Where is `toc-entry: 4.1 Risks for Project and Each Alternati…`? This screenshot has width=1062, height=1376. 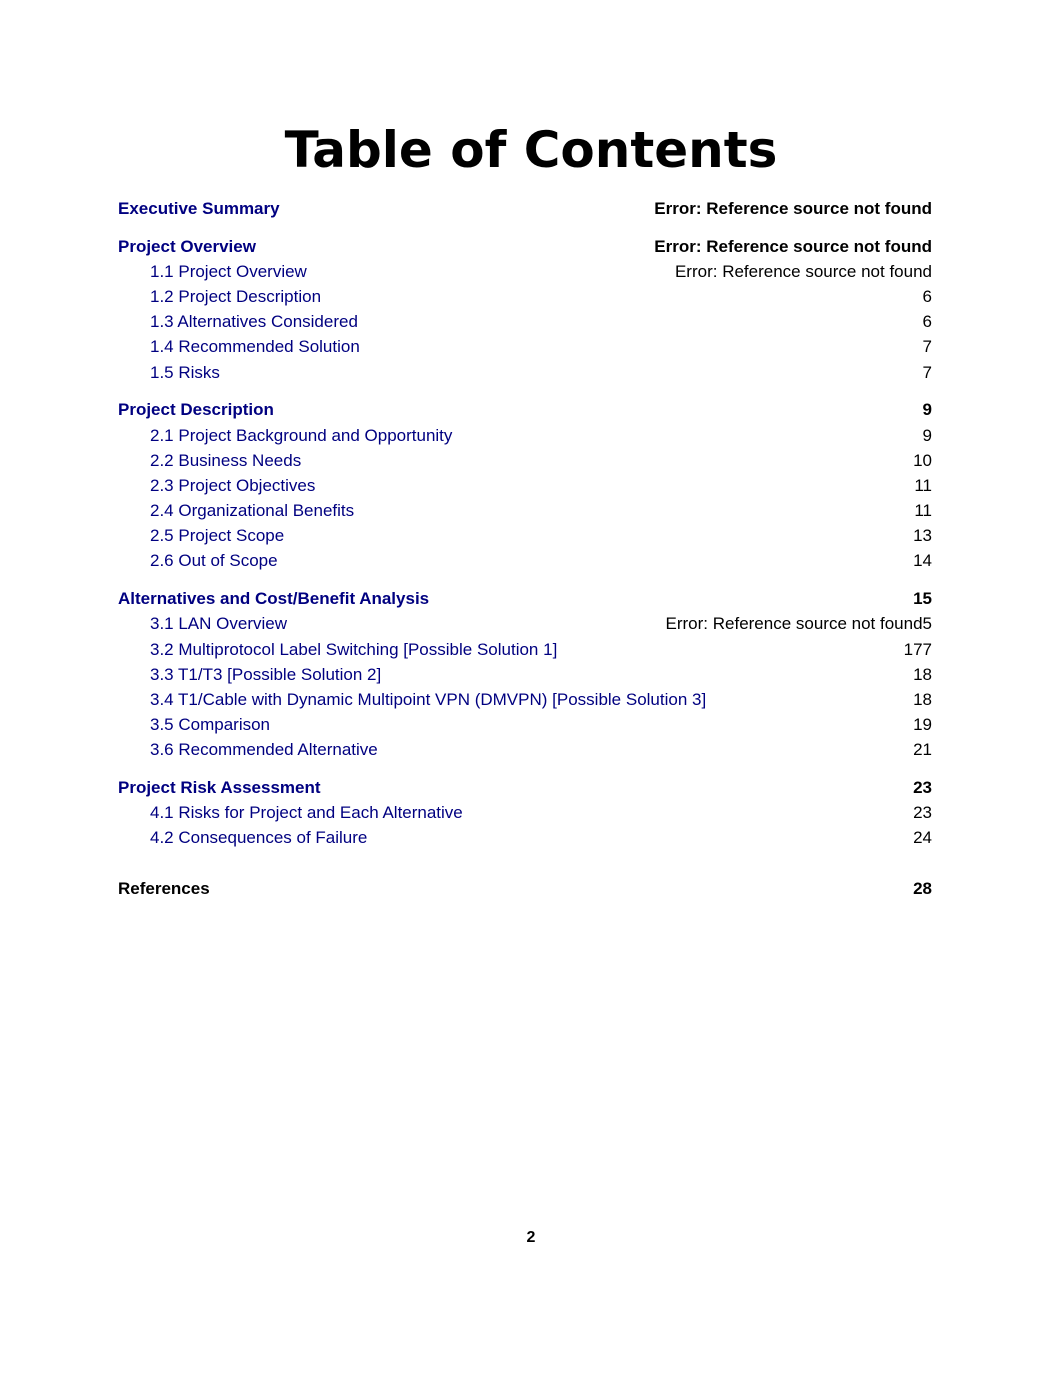
toc-entry: 4.1 Risks for Project and Each Alternati… is located at coordinates (525, 812).